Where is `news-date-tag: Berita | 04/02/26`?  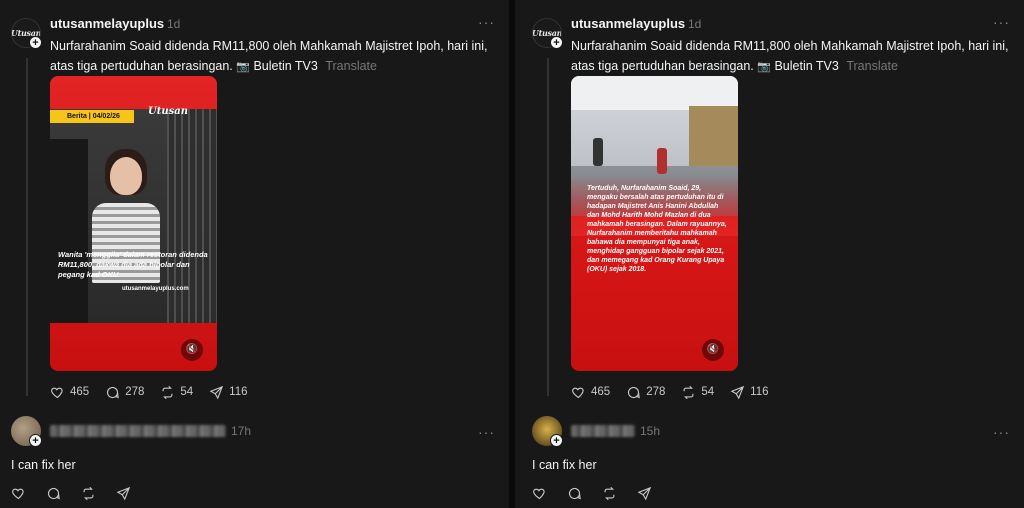
news-date-tag: Berita | 04/02/26 is located at coordinates (92, 116).